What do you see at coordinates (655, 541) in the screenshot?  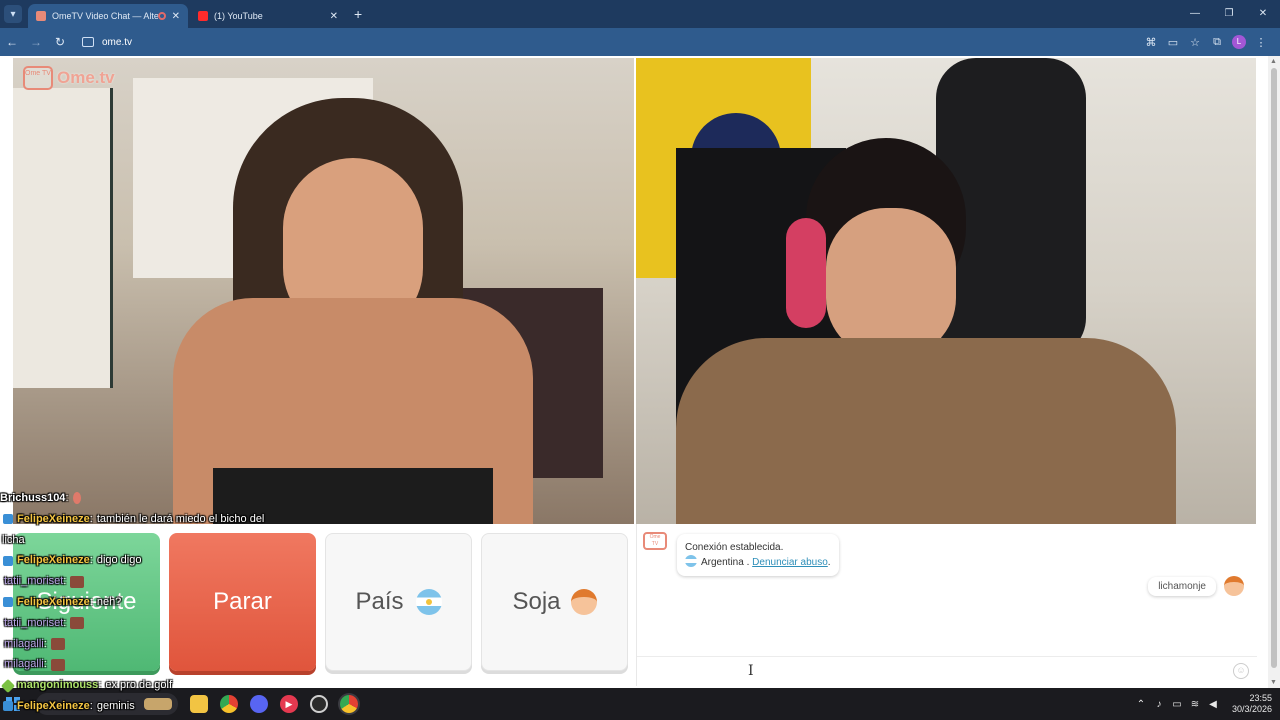 I see `ometv-small-logo-icon: Ome TV` at bounding box center [655, 541].